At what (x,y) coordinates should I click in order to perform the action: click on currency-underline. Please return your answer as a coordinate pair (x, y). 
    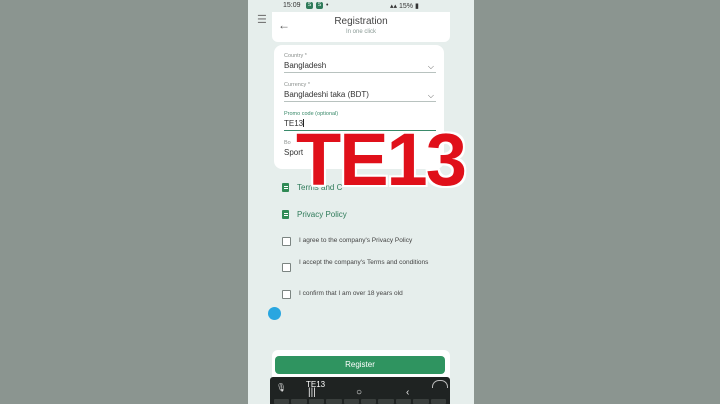
    Looking at the image, I should click on (360, 101).